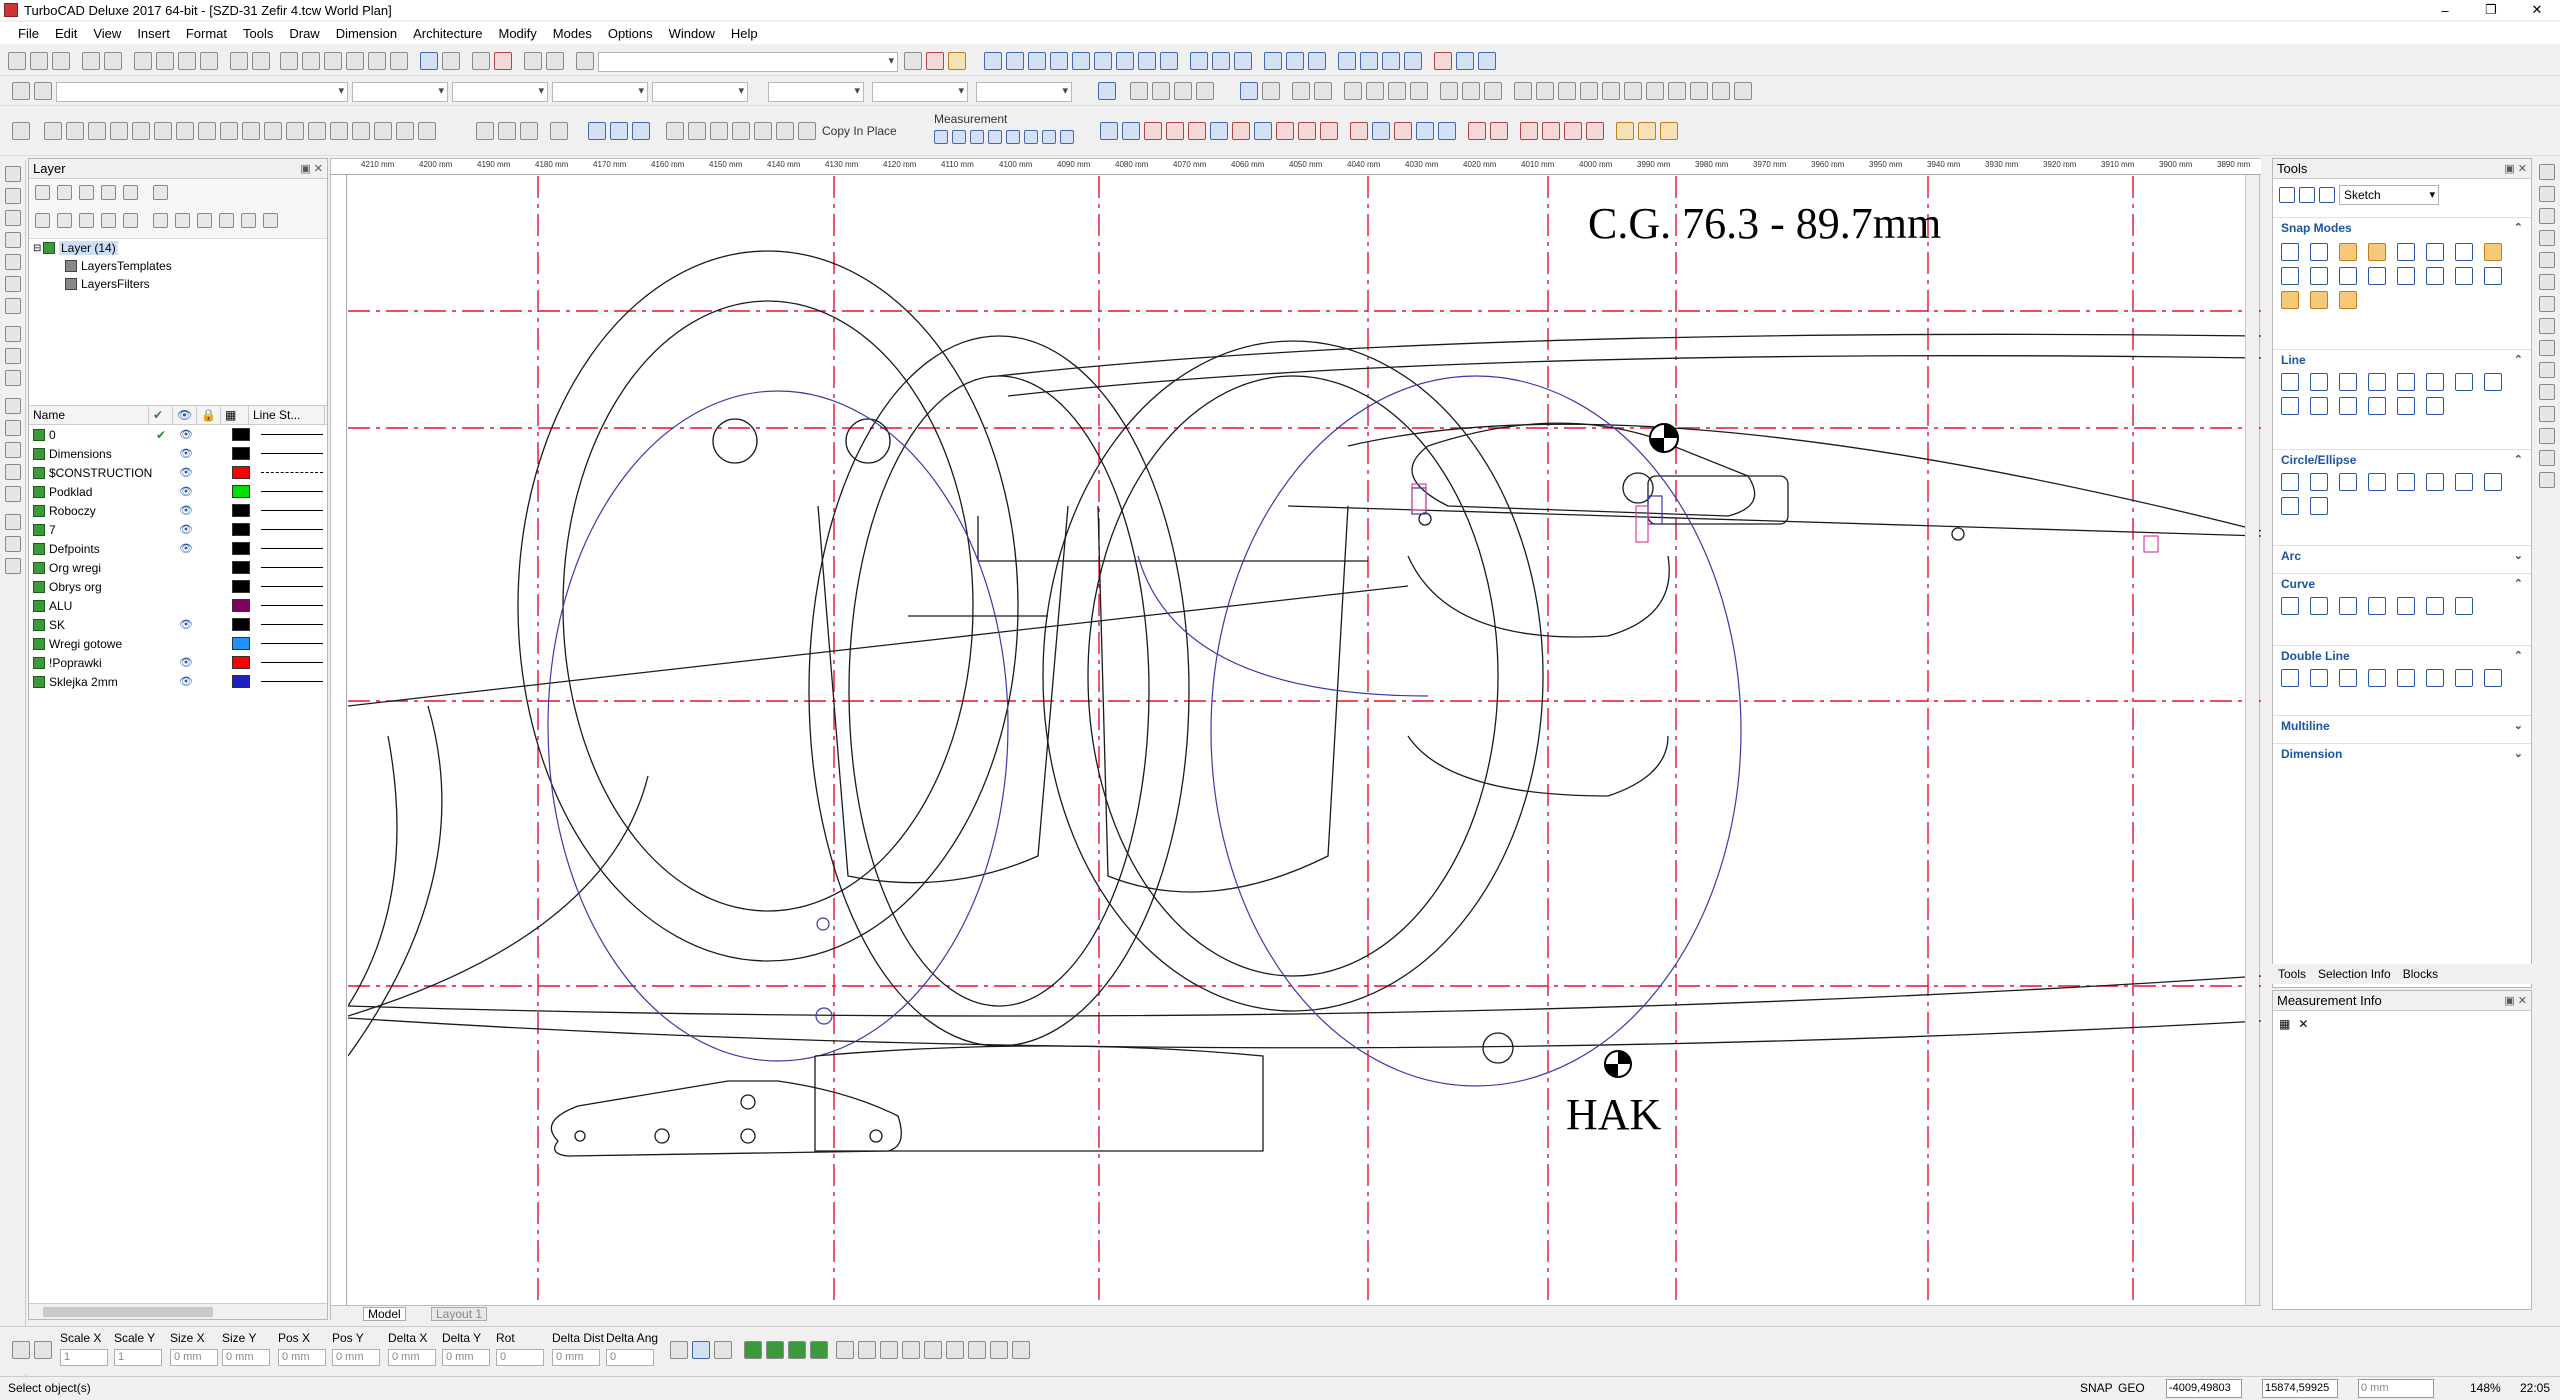 Image resolution: width=2560 pixels, height=1400 pixels. I want to click on section-arc: Arc ⌄, so click(2402, 555).